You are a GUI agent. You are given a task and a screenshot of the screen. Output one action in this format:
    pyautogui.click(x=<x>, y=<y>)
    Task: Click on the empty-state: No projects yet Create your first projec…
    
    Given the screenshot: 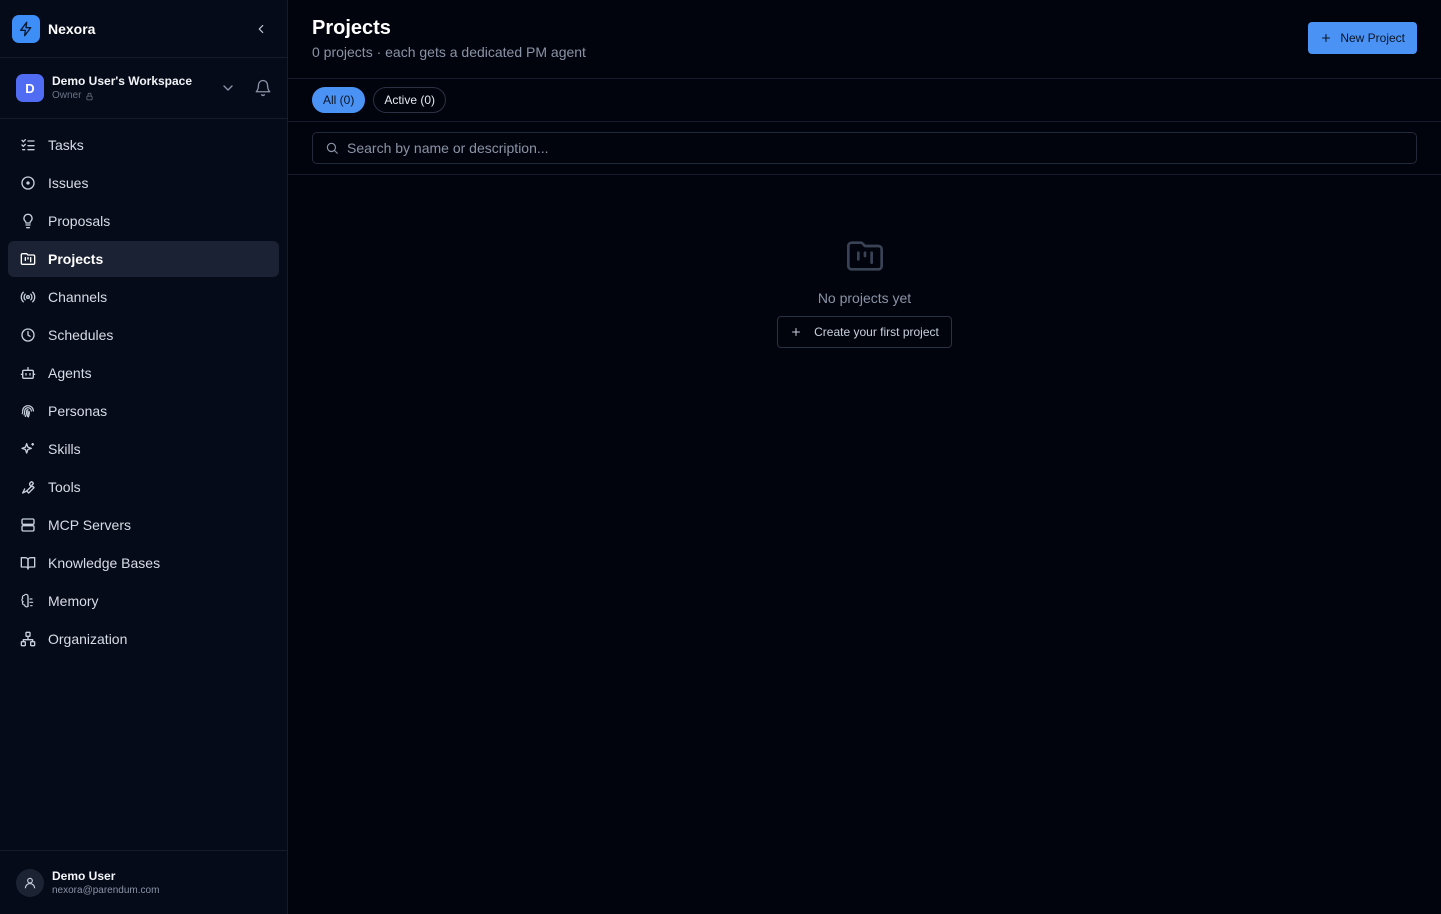 What is the action you would take?
    pyautogui.click(x=864, y=292)
    